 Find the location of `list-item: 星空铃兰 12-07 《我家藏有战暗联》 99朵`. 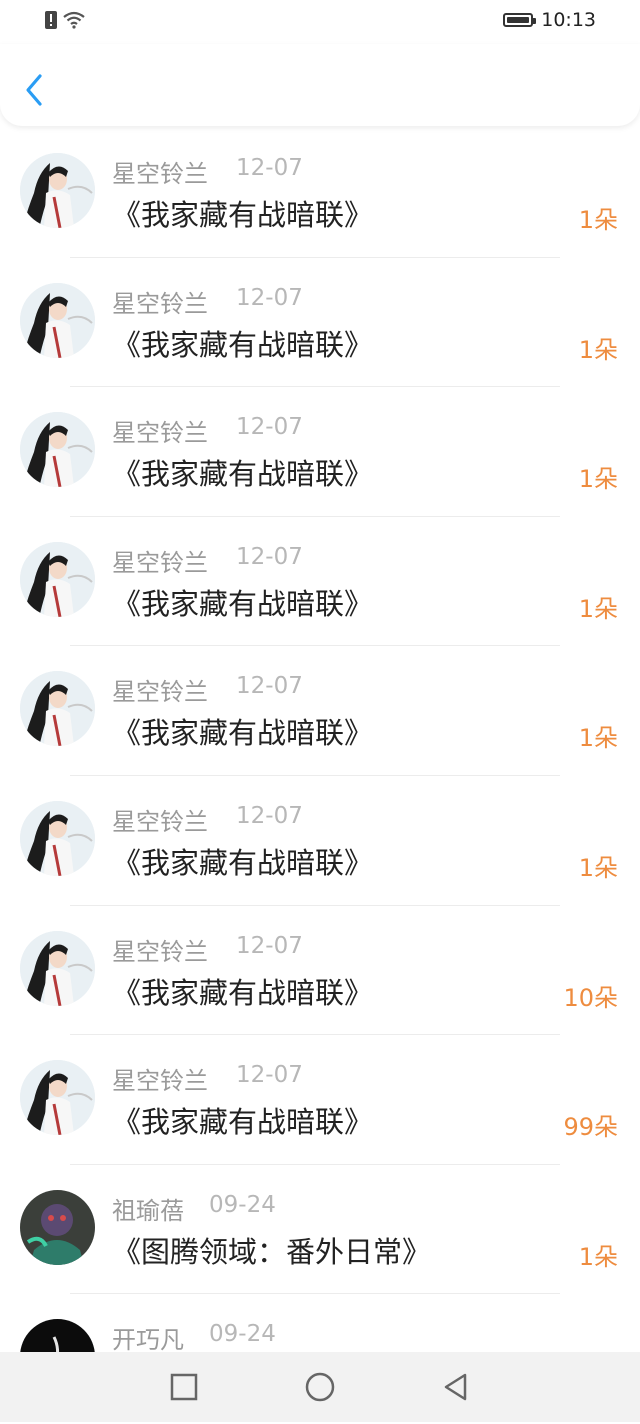

list-item: 星空铃兰 12-07 《我家藏有战暗联》 99朵 is located at coordinates (320, 1100).